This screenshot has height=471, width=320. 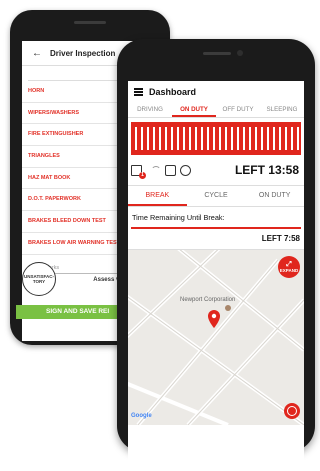 What do you see at coordinates (208, 300) in the screenshot?
I see `poi-label: Newport Corporation` at bounding box center [208, 300].